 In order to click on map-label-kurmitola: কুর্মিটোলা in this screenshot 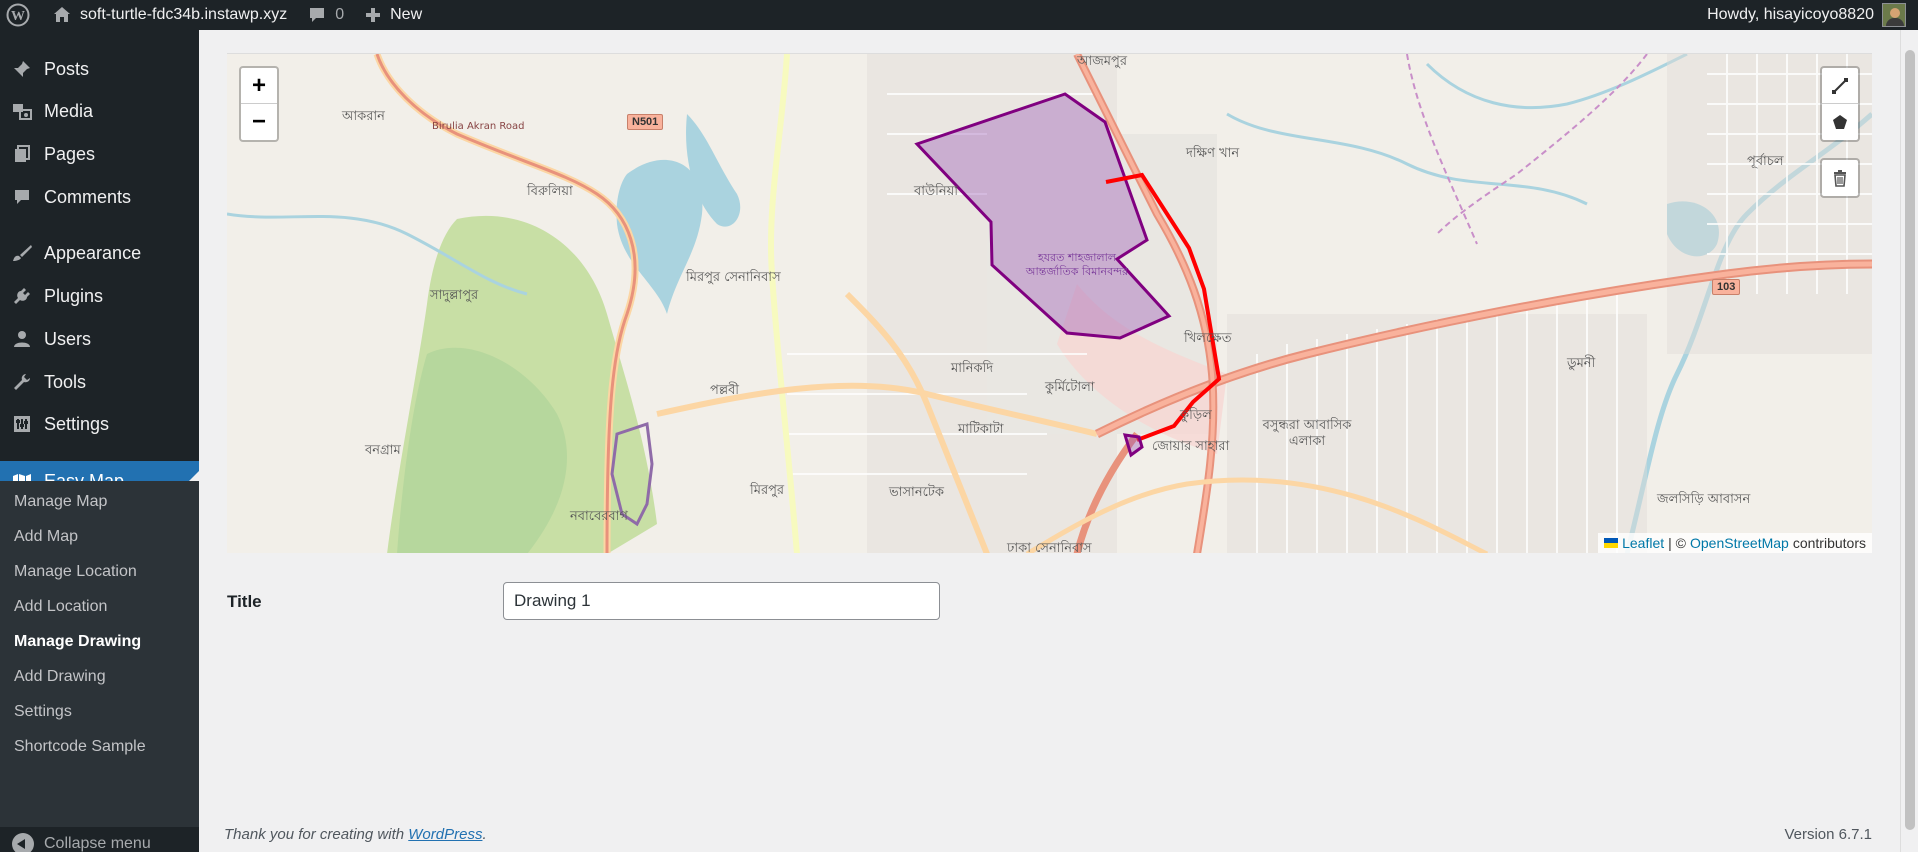, I will do `click(1070, 387)`.